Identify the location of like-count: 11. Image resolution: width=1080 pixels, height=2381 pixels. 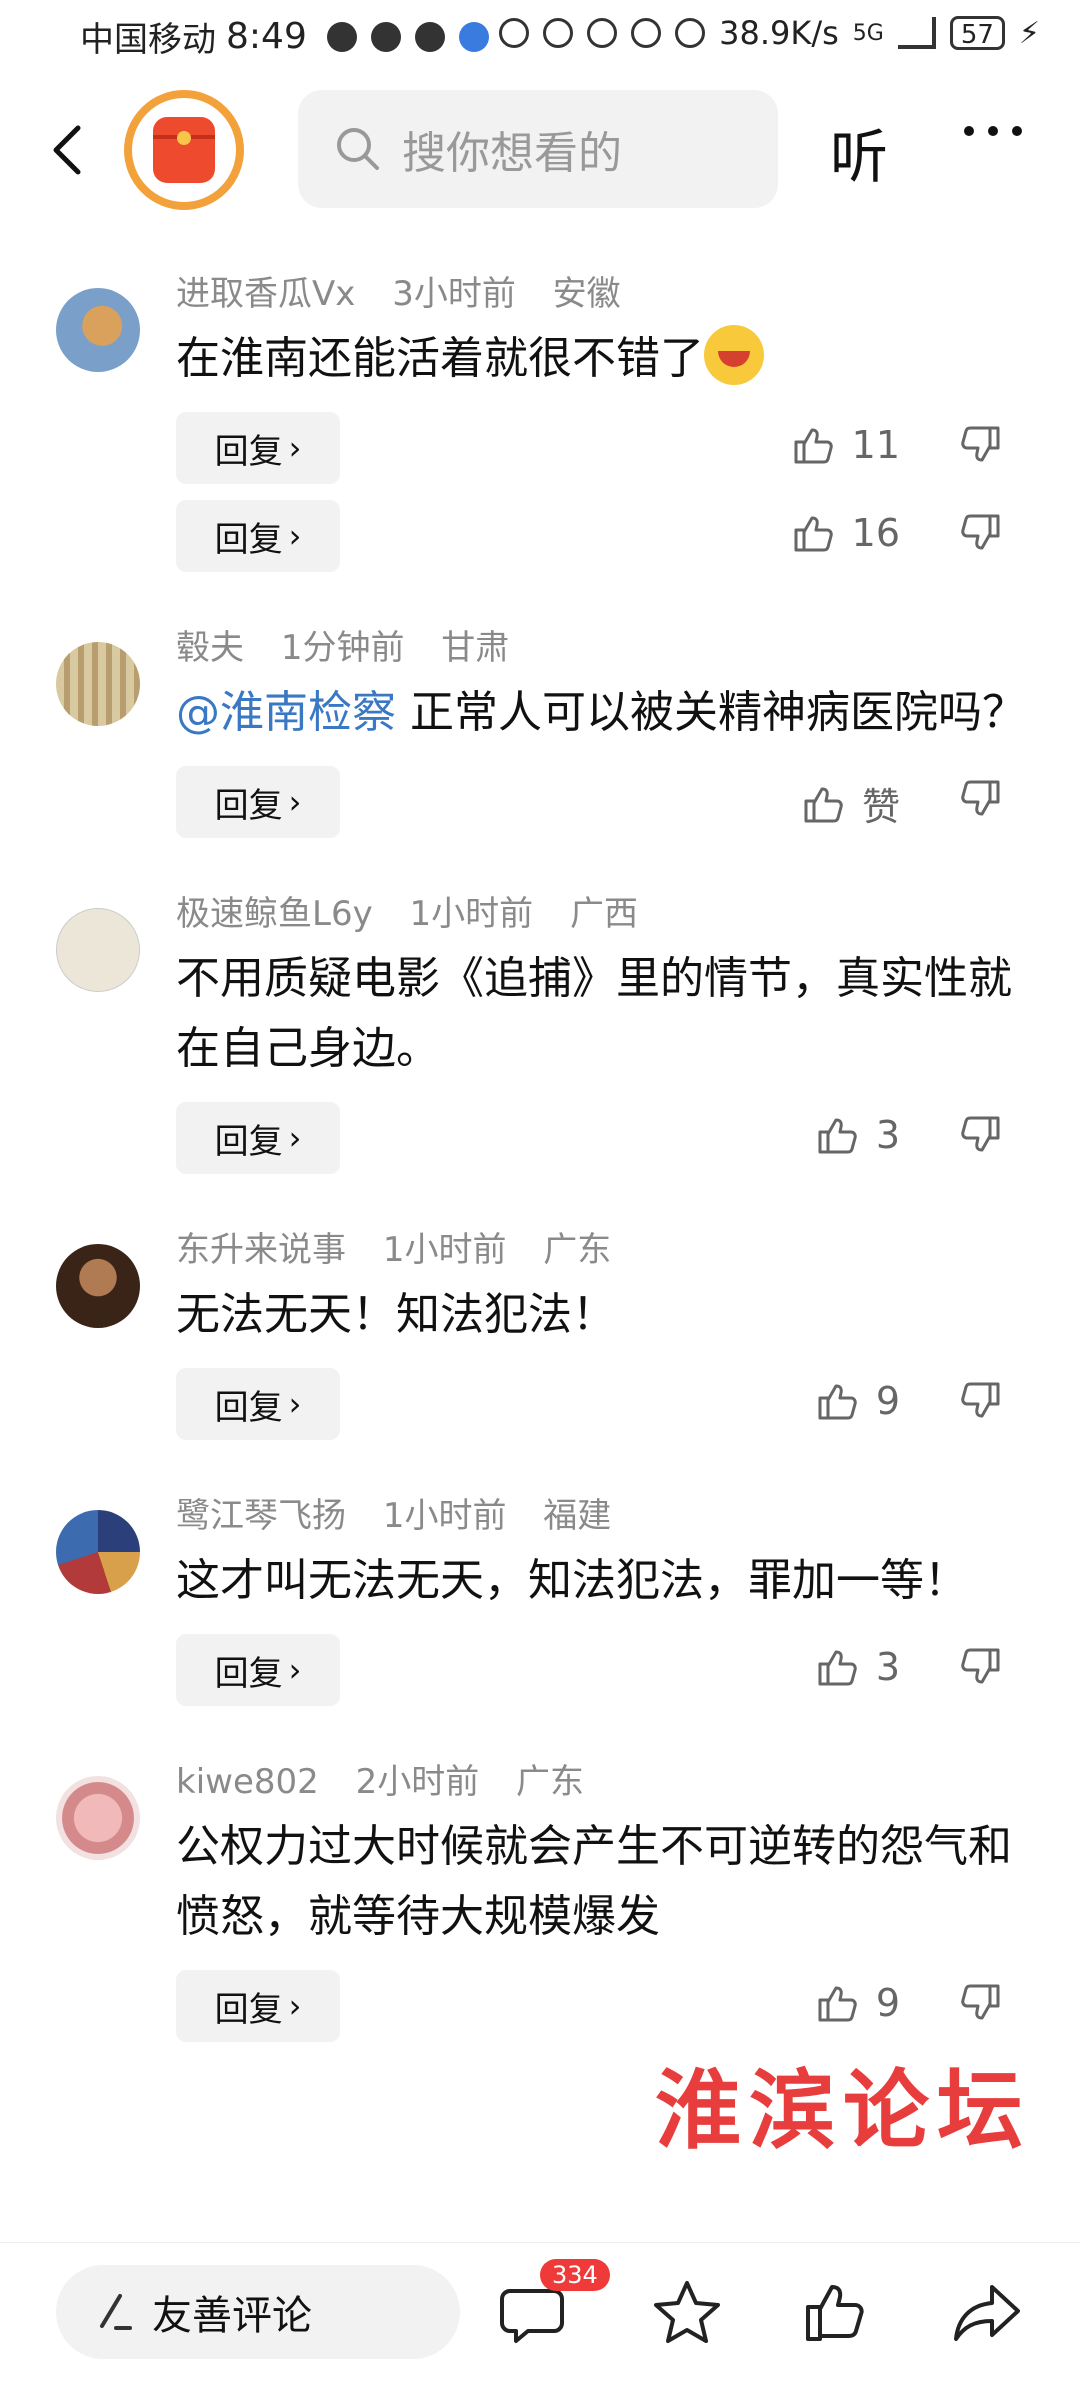
(875, 445).